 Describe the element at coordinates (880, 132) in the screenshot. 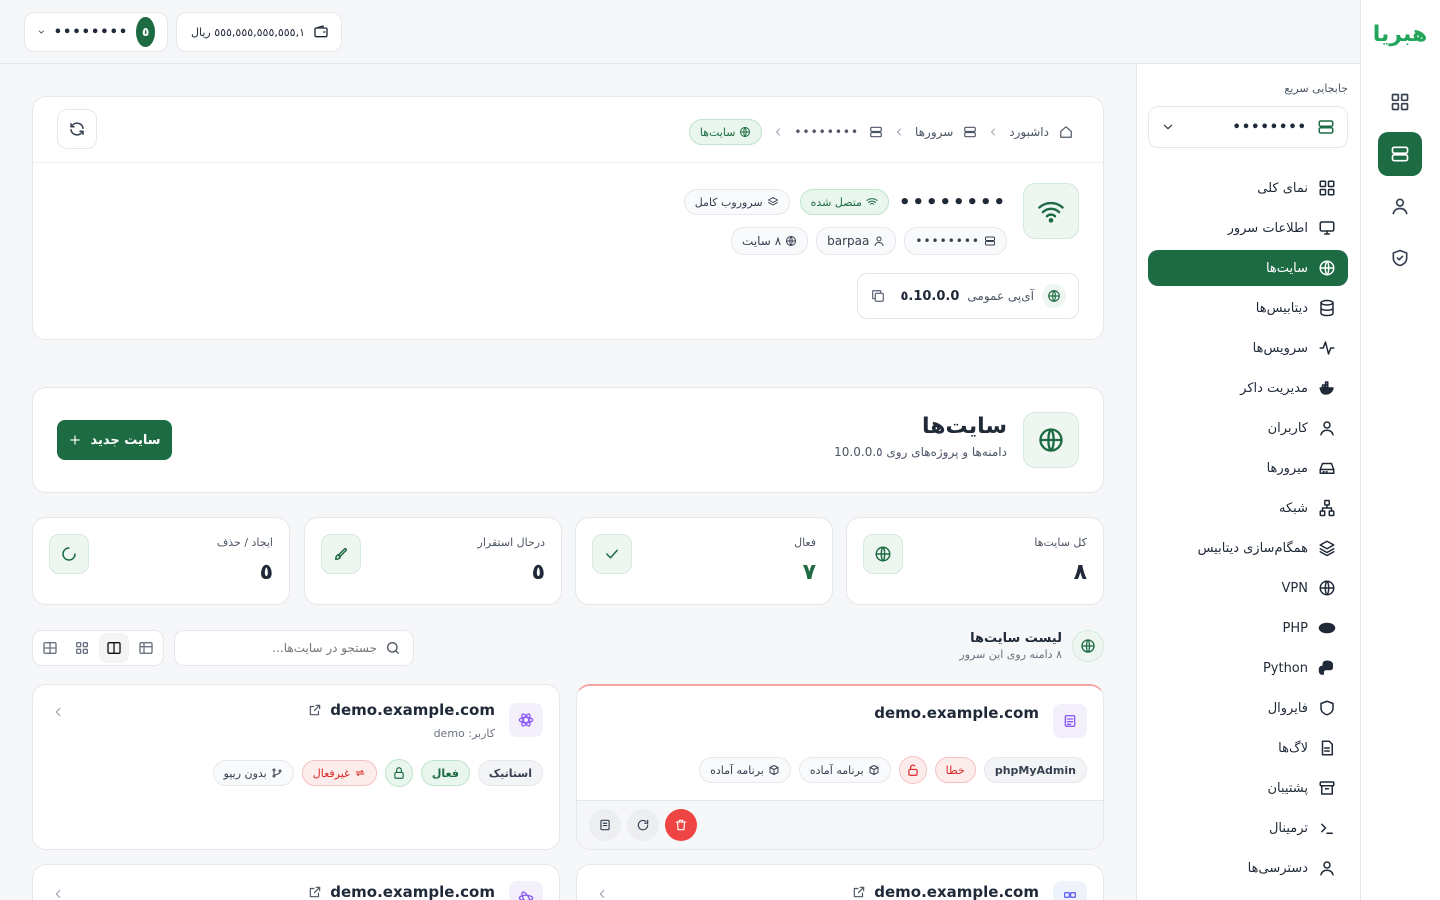

I see `breadcrumb: داشبورد سرورها •••••••• سایت‌ها` at that location.